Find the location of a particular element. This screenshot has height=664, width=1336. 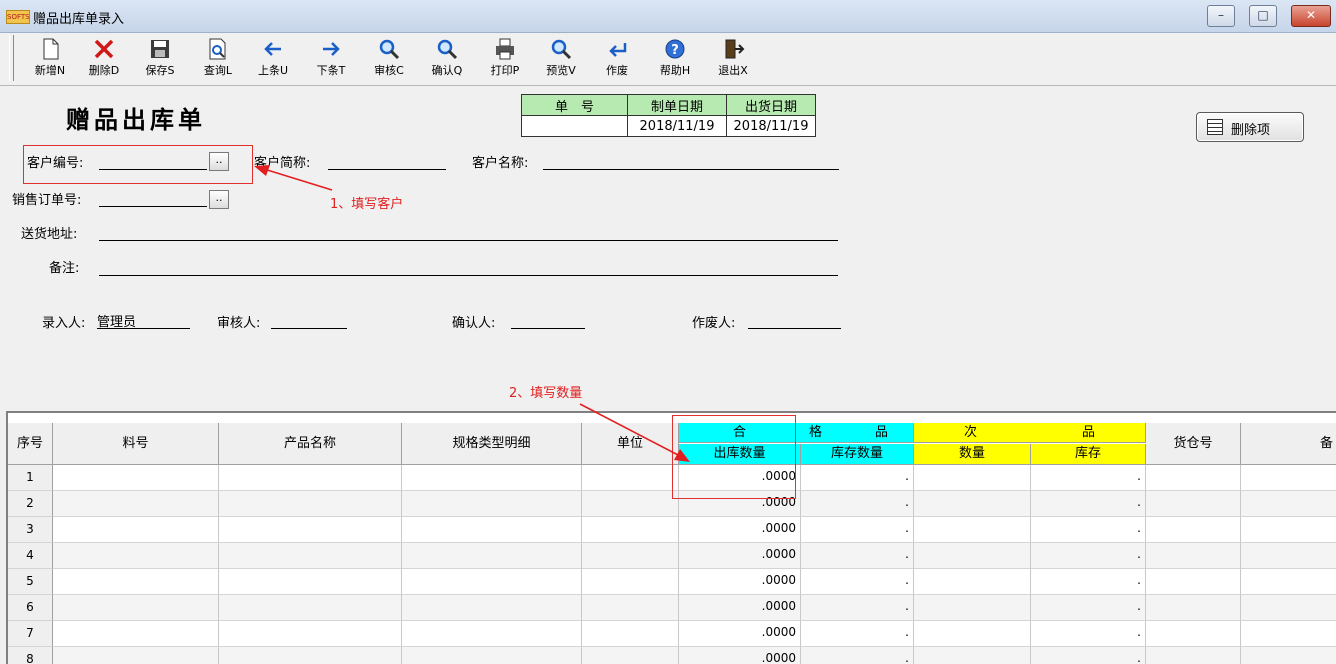

toolbar-button-10: 作废 is located at coordinates (617, 59).